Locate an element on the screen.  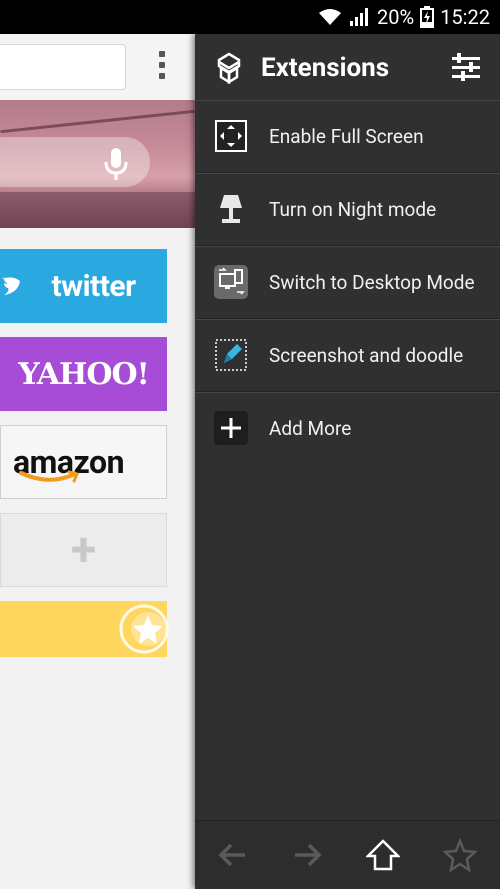
speed-dial-amazon: amazon is located at coordinates (83, 462).